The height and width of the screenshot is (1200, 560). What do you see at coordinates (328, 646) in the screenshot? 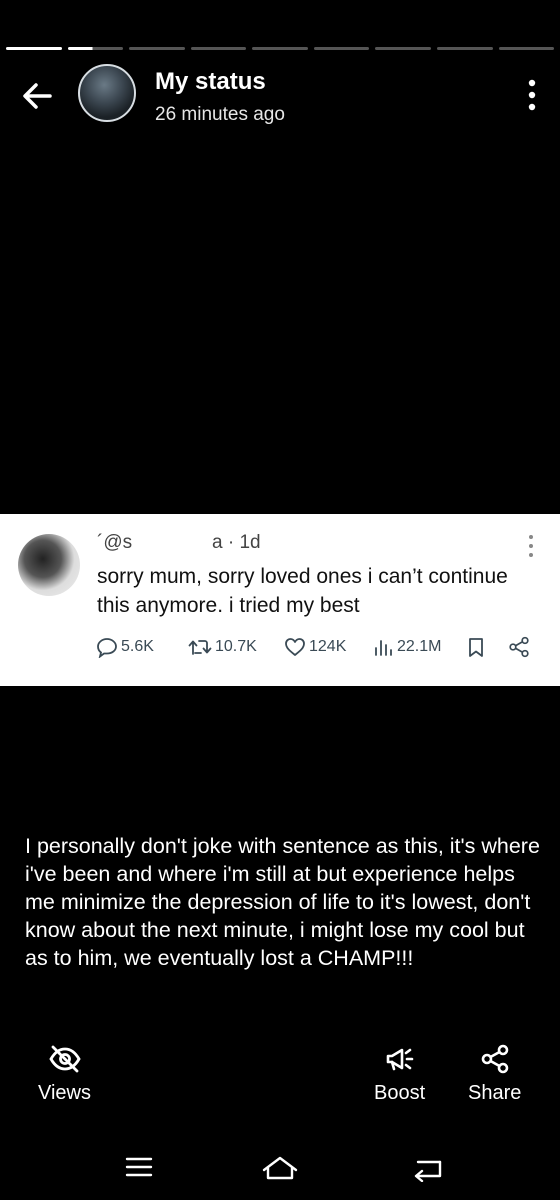
I see `like-count-value: 124K` at bounding box center [328, 646].